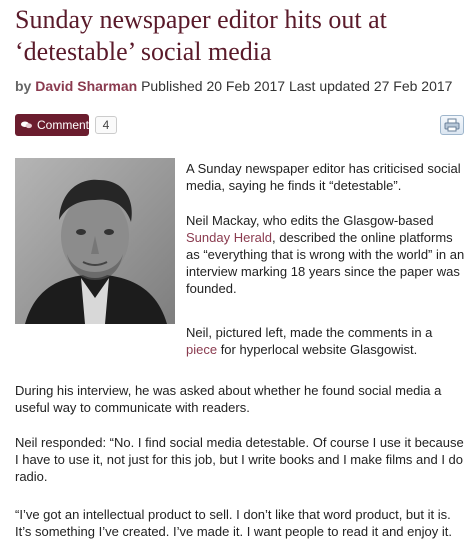  What do you see at coordinates (172, 86) in the screenshot?
I see `published-label: Published` at bounding box center [172, 86].